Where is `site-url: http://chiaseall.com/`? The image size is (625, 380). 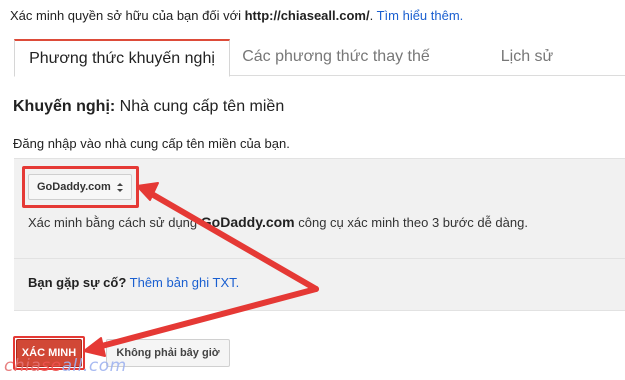
site-url: http://chiaseall.com/ is located at coordinates (307, 15).